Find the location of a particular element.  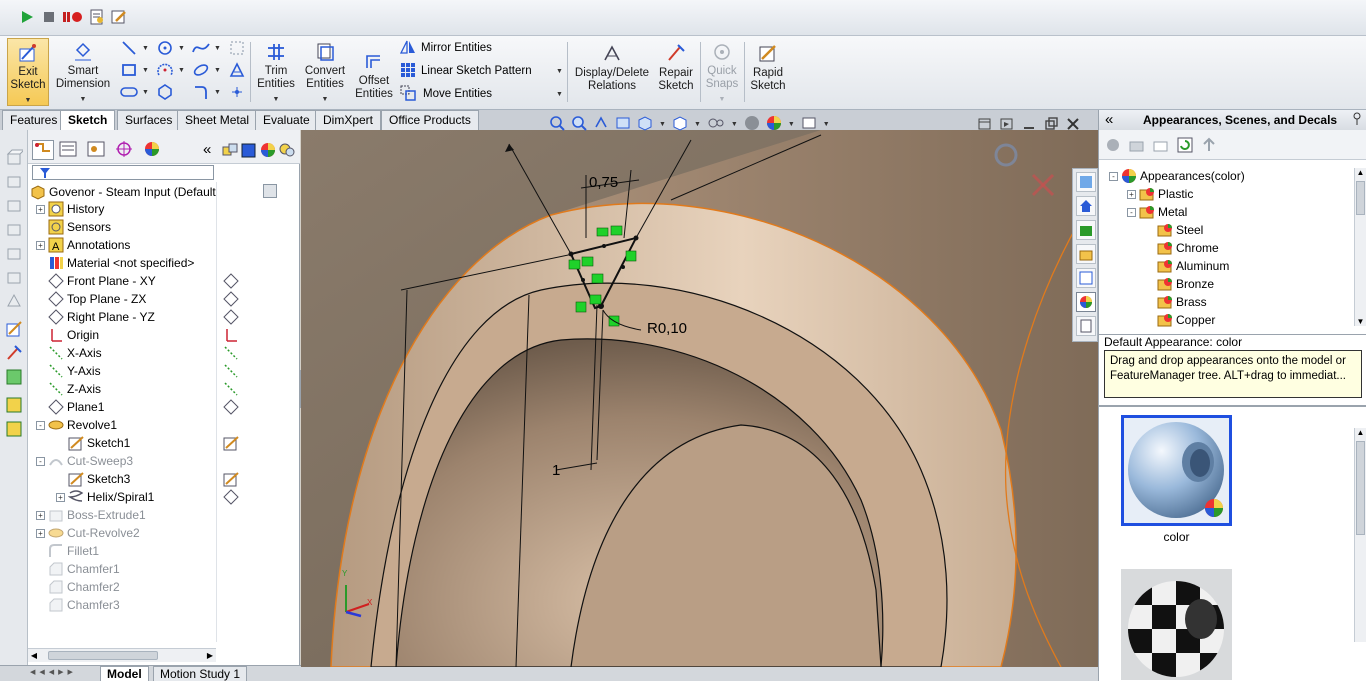

relations-small-icon is located at coordinates (14, 377).